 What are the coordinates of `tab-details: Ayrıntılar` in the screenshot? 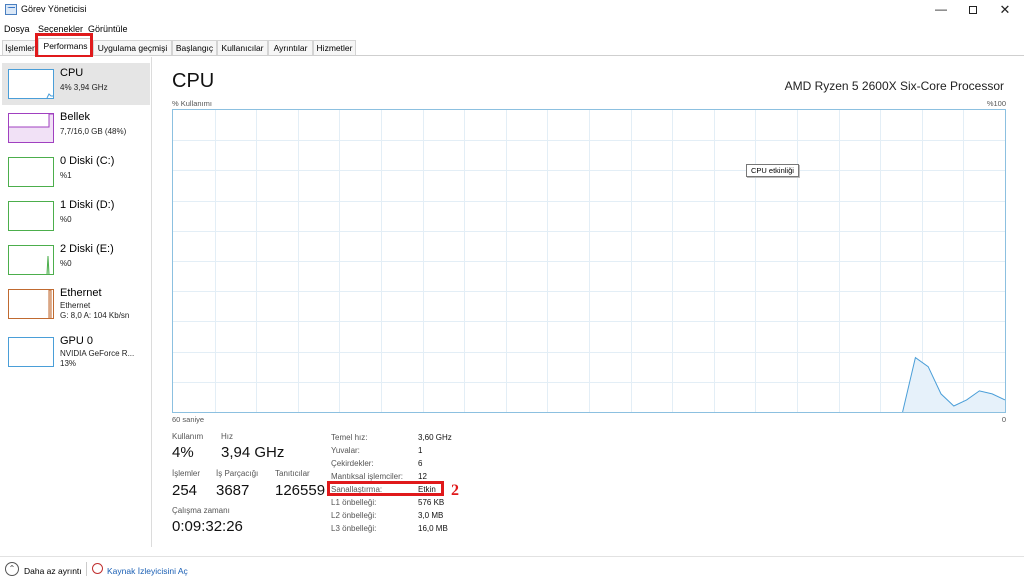 It's located at (290, 47).